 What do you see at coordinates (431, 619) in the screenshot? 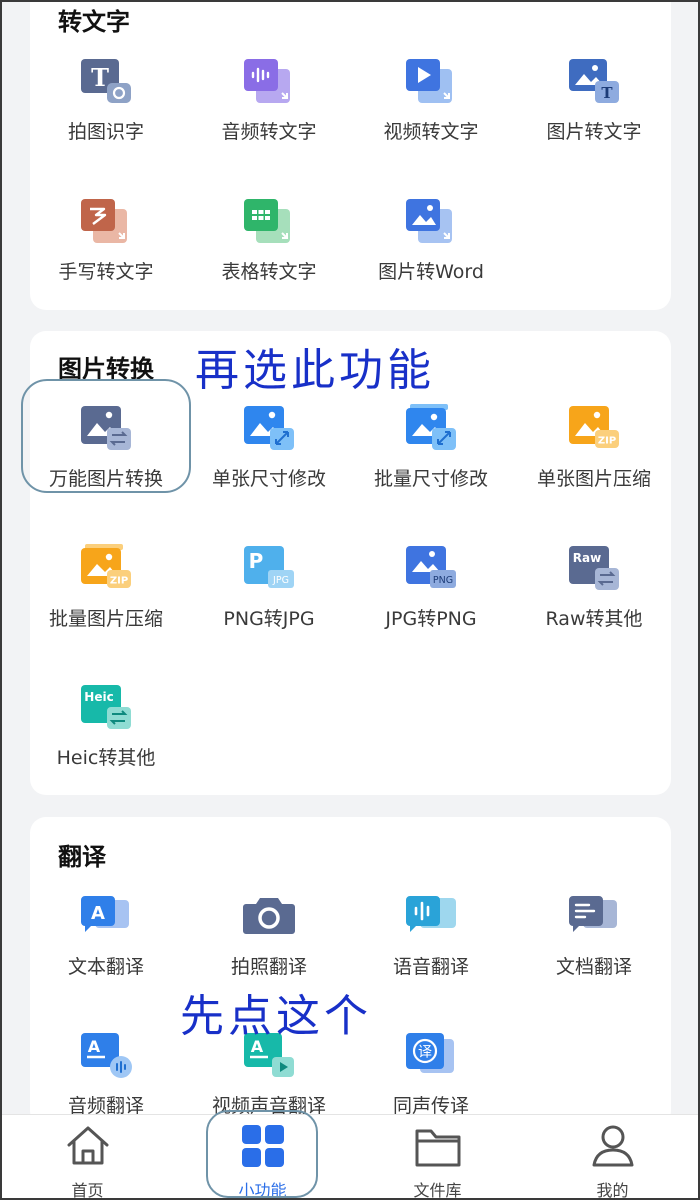
I see `tool-label: JPG转PNG` at bounding box center [431, 619].